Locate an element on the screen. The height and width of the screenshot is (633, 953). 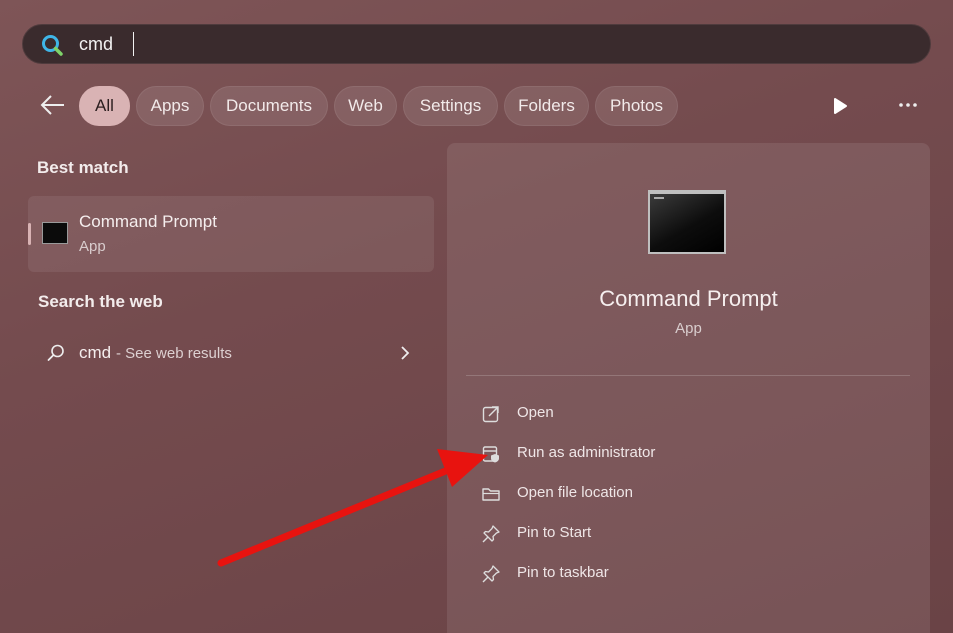
divider is located at coordinates (688, 375).